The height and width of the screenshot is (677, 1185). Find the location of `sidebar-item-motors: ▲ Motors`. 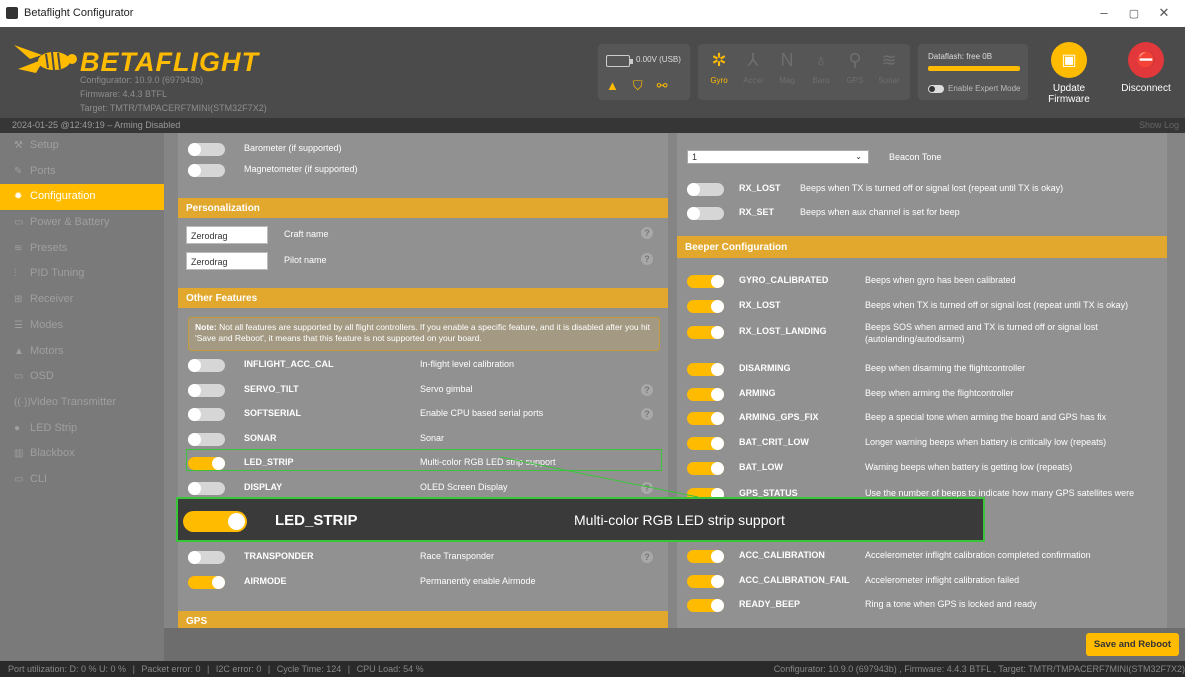

sidebar-item-motors: ▲ Motors is located at coordinates (82, 352).